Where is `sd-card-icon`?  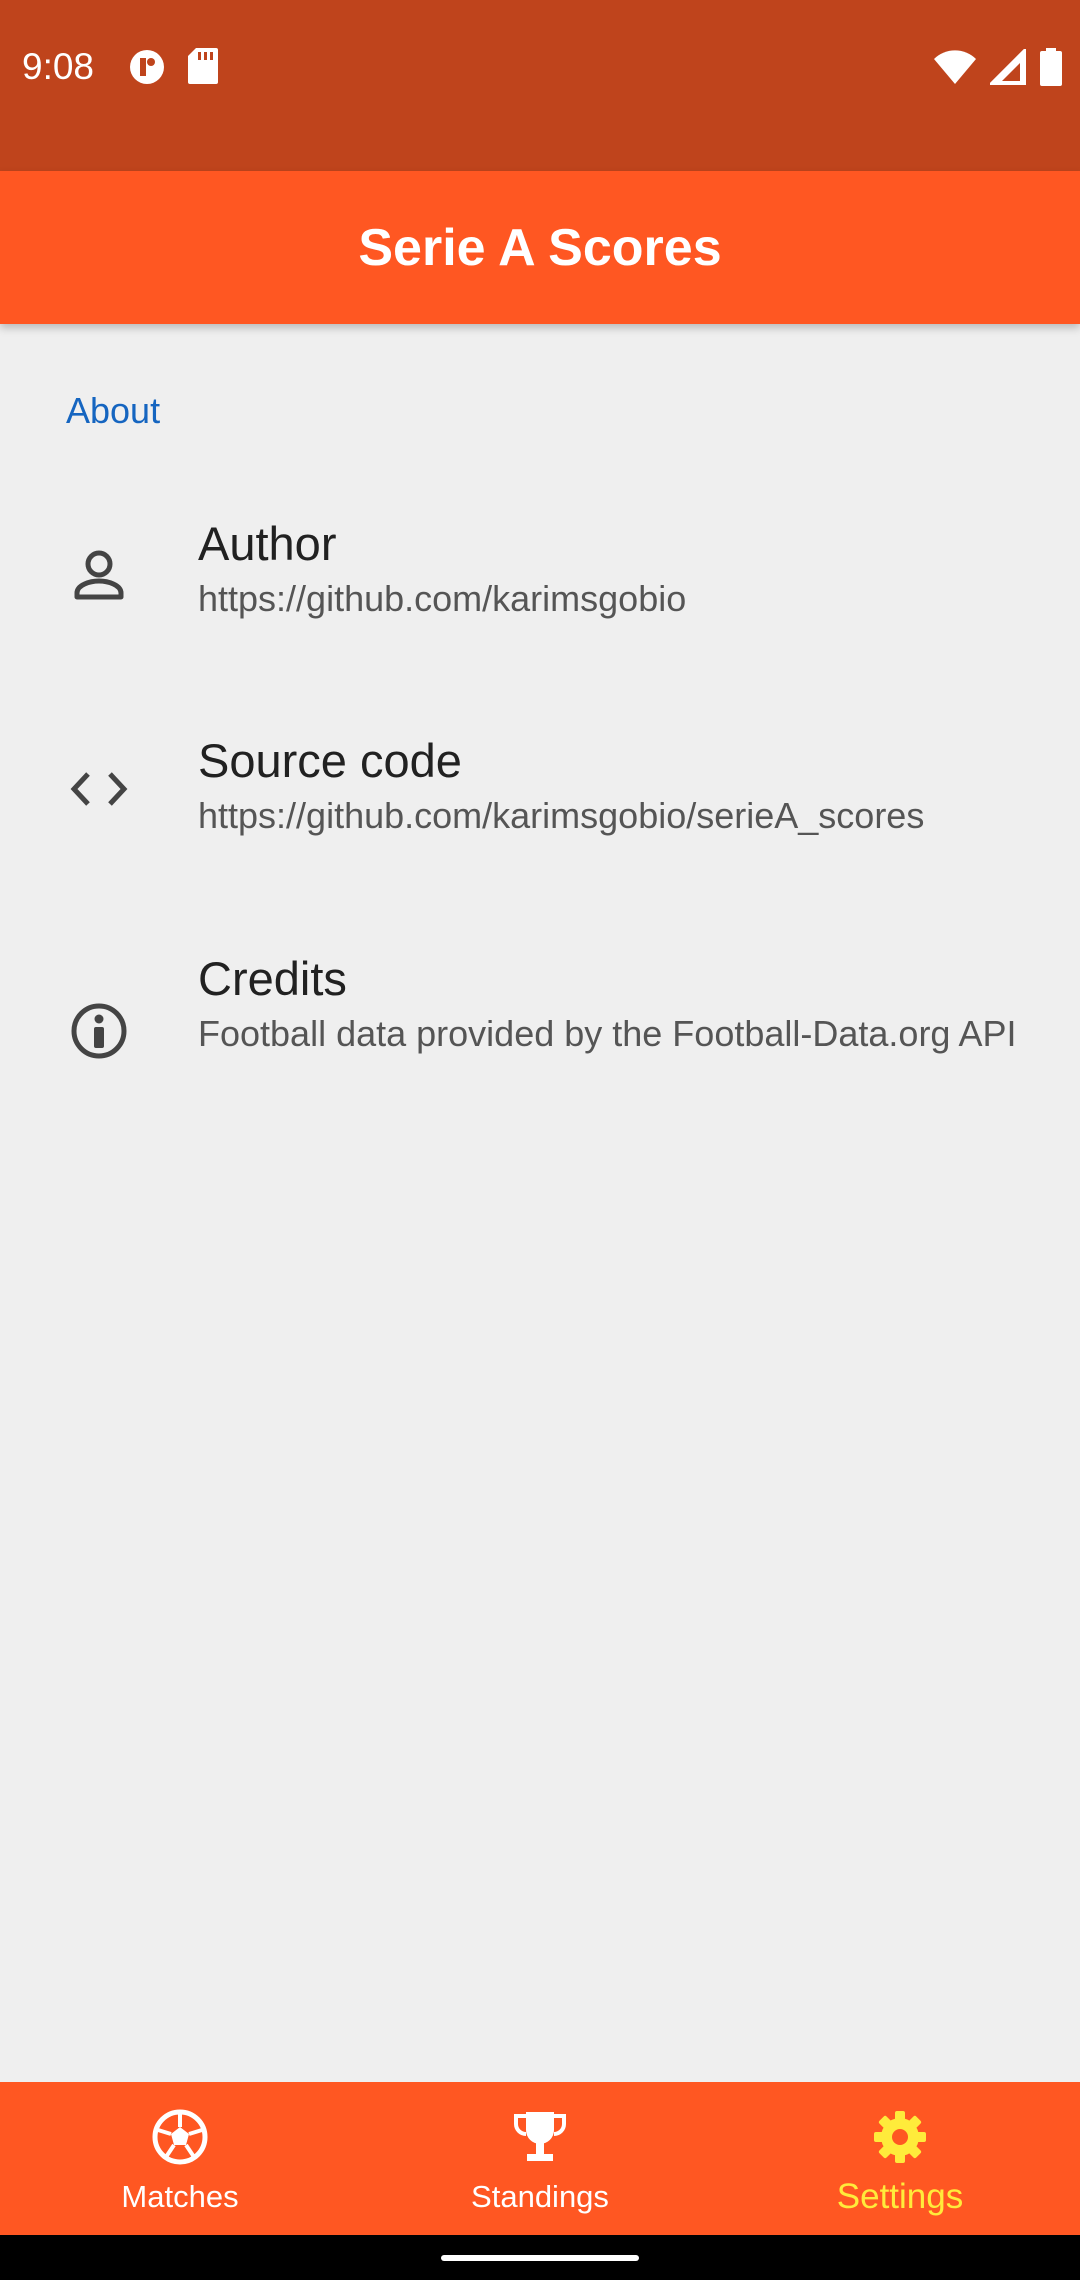 sd-card-icon is located at coordinates (203, 69).